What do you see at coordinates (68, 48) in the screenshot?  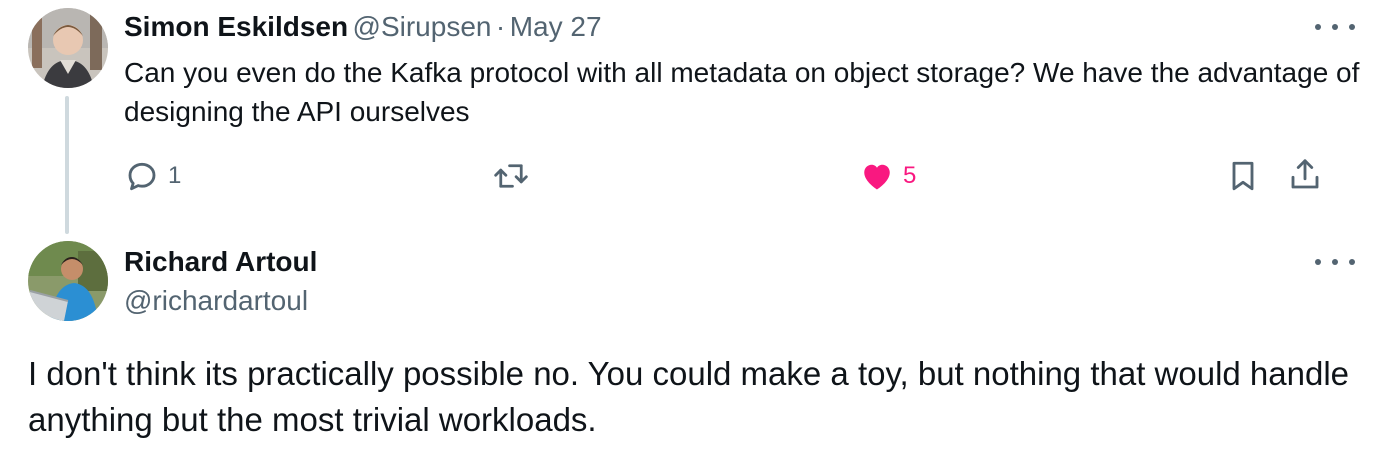 I see `avatar-simon` at bounding box center [68, 48].